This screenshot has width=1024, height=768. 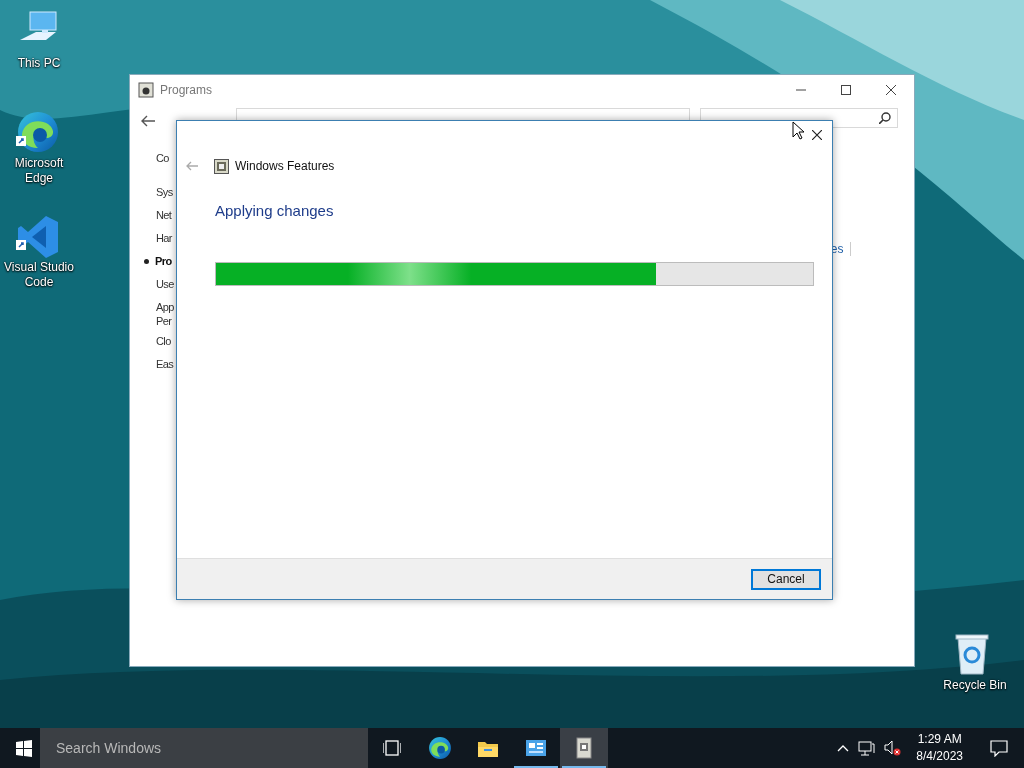 What do you see at coordinates (162, 158) in the screenshot?
I see `nav-link: Co` at bounding box center [162, 158].